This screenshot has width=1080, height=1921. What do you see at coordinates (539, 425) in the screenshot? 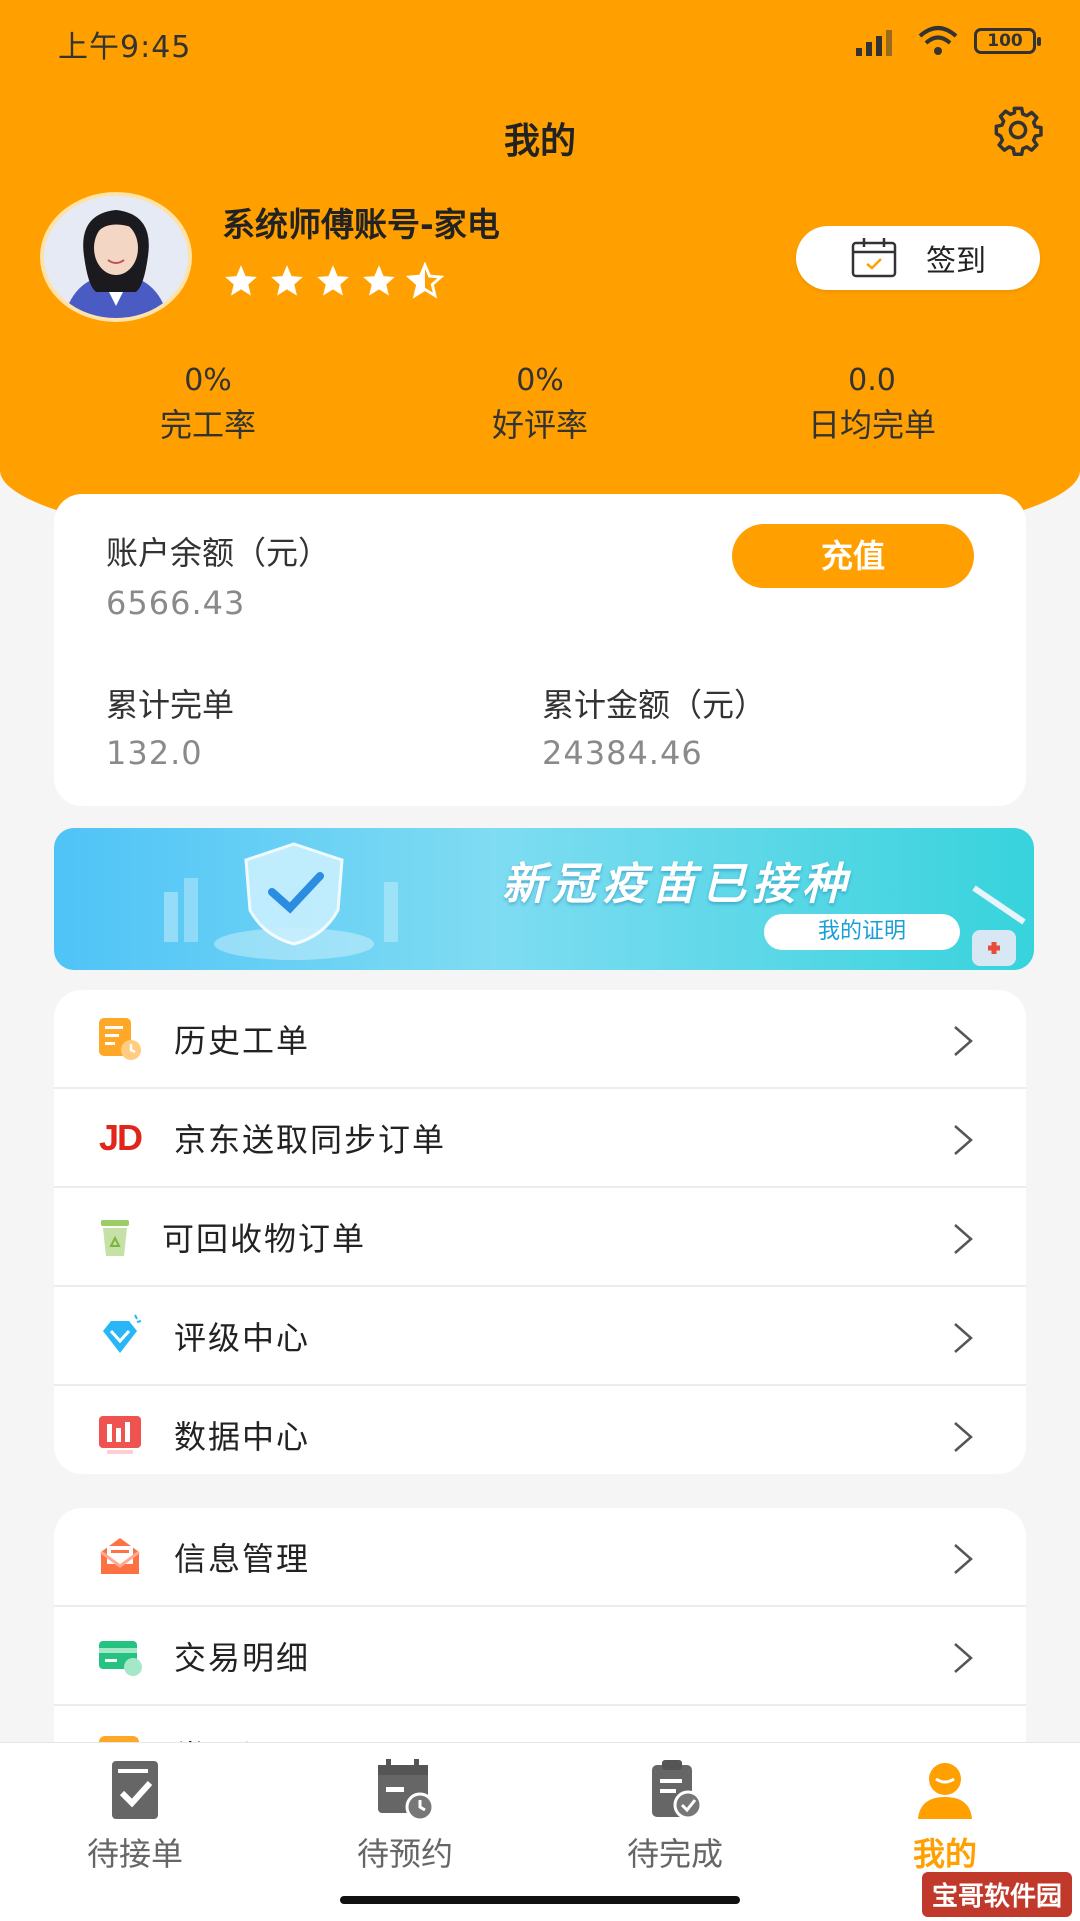
I see `stat-label: 好评率` at bounding box center [539, 425].